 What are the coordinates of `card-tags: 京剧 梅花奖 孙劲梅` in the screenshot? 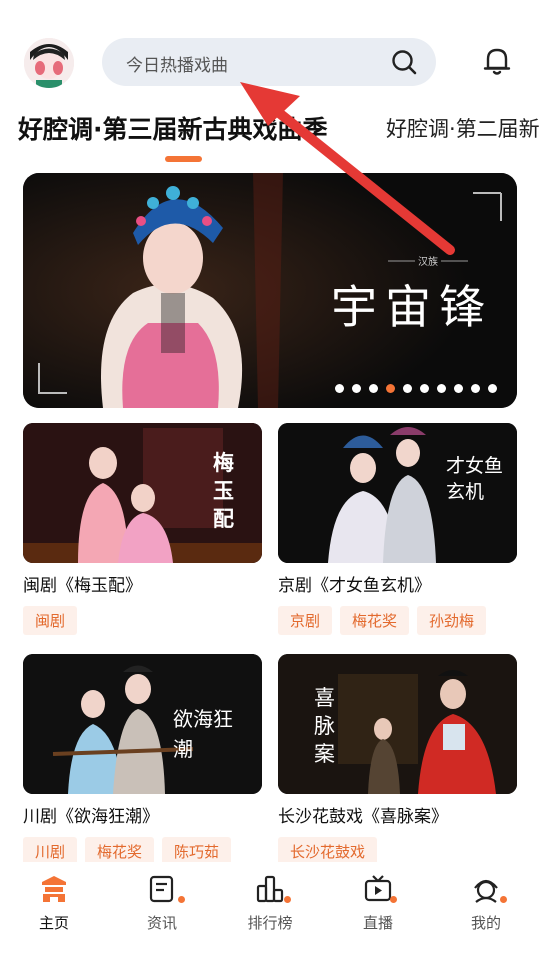 It's located at (397, 620).